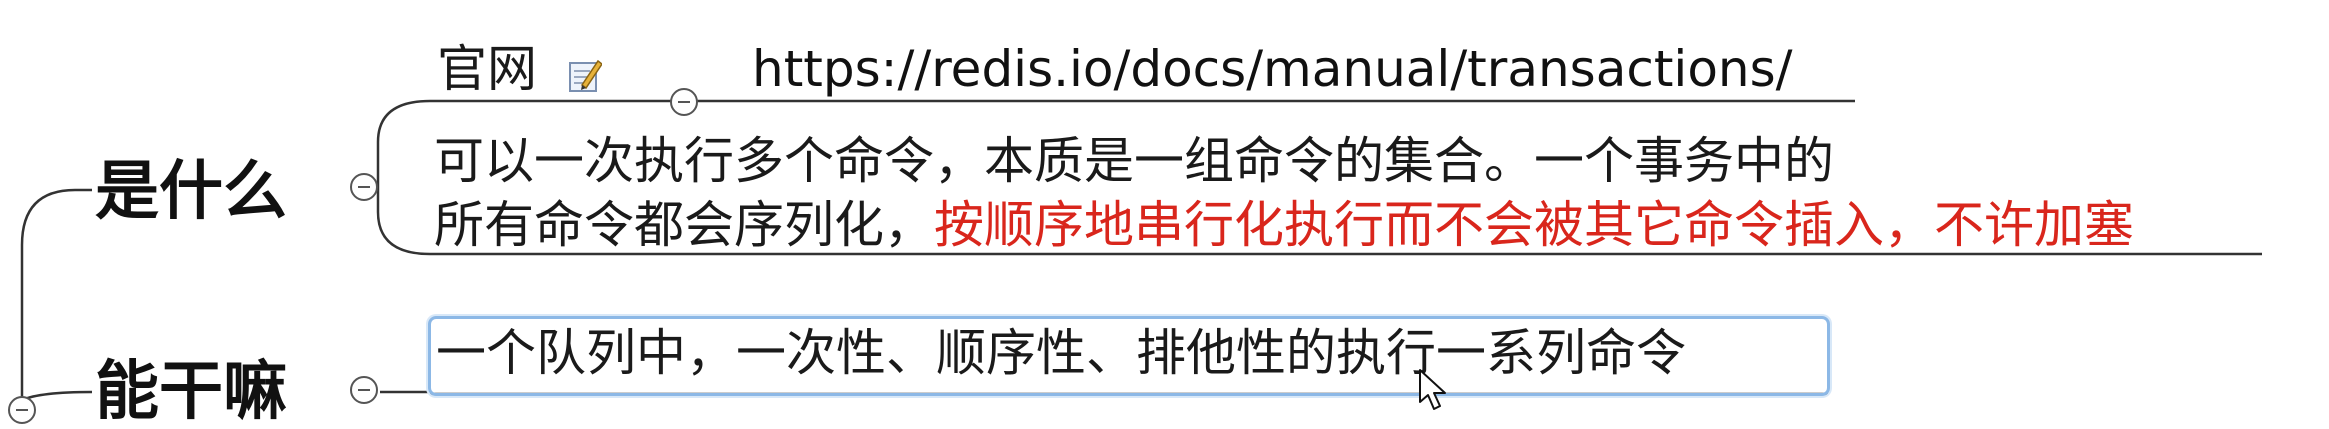 The height and width of the screenshot is (429, 2329). Describe the element at coordinates (56, 303) in the screenshot. I see `trunk-to-what-line` at that location.